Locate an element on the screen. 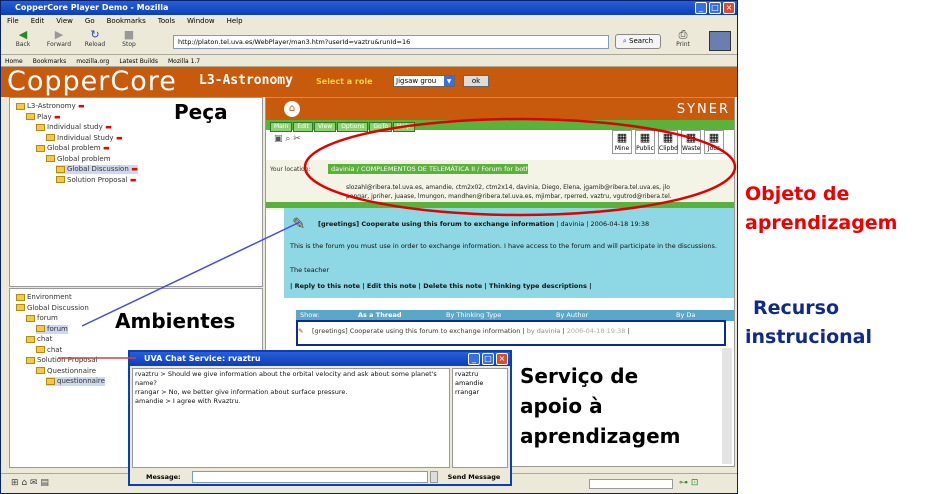  post-action-link: Reply to this note is located at coordinates (327, 286).